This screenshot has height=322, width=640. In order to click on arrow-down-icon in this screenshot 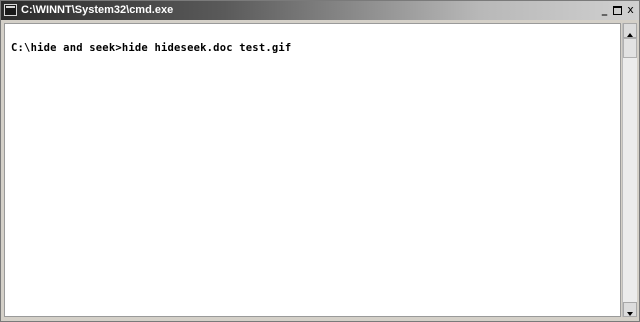, I will do `click(630, 314)`.